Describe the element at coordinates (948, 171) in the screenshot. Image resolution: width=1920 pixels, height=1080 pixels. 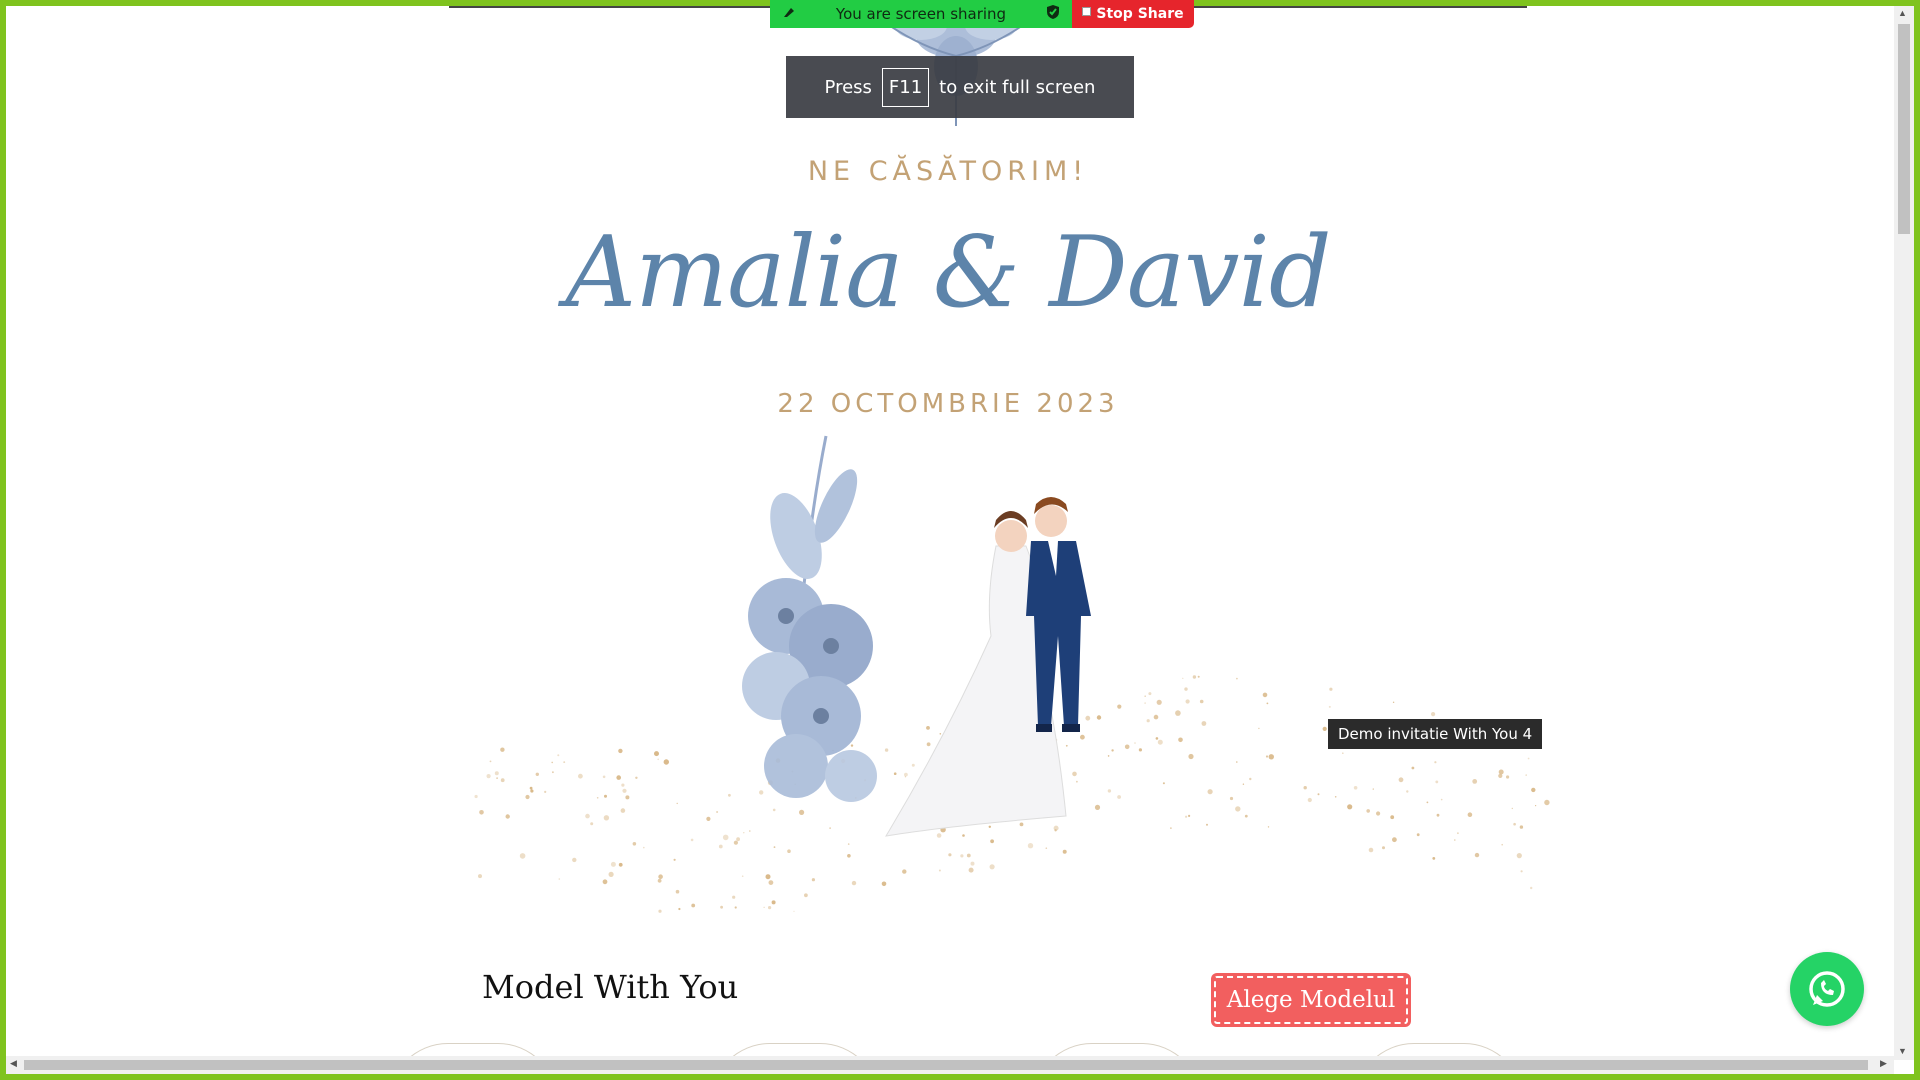
I see `wedding-headline: NE CĂSĂTORIM!` at that location.